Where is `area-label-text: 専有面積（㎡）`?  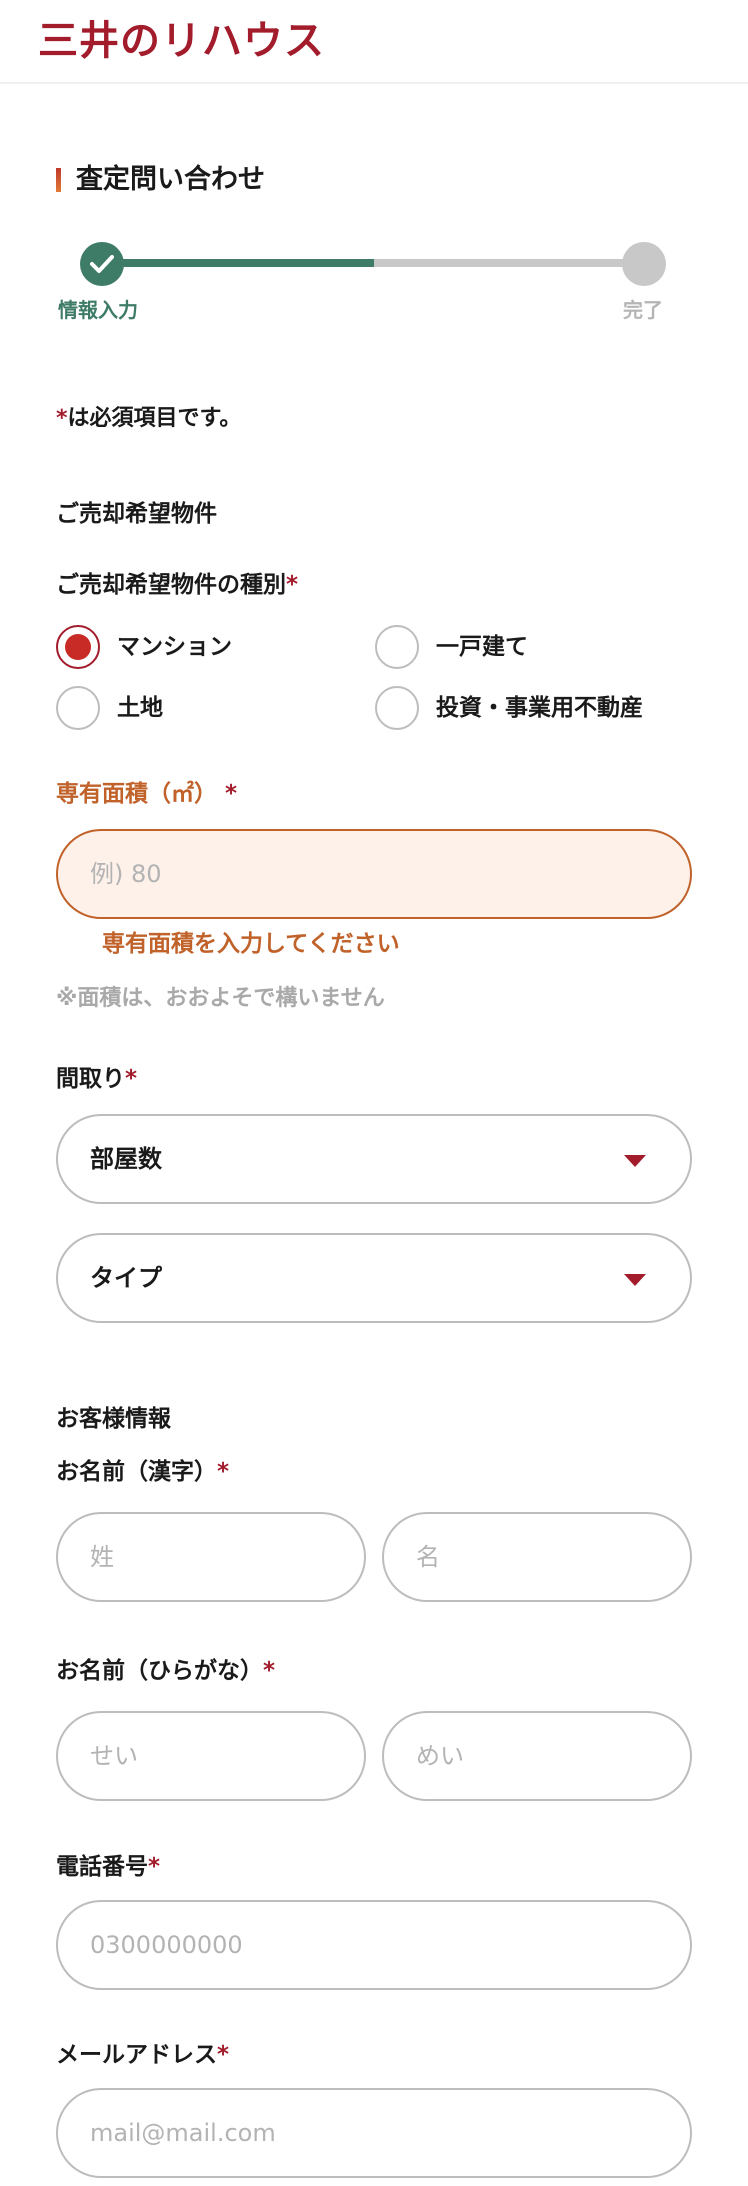
area-label-text: 専有面積（㎡） is located at coordinates (136, 794).